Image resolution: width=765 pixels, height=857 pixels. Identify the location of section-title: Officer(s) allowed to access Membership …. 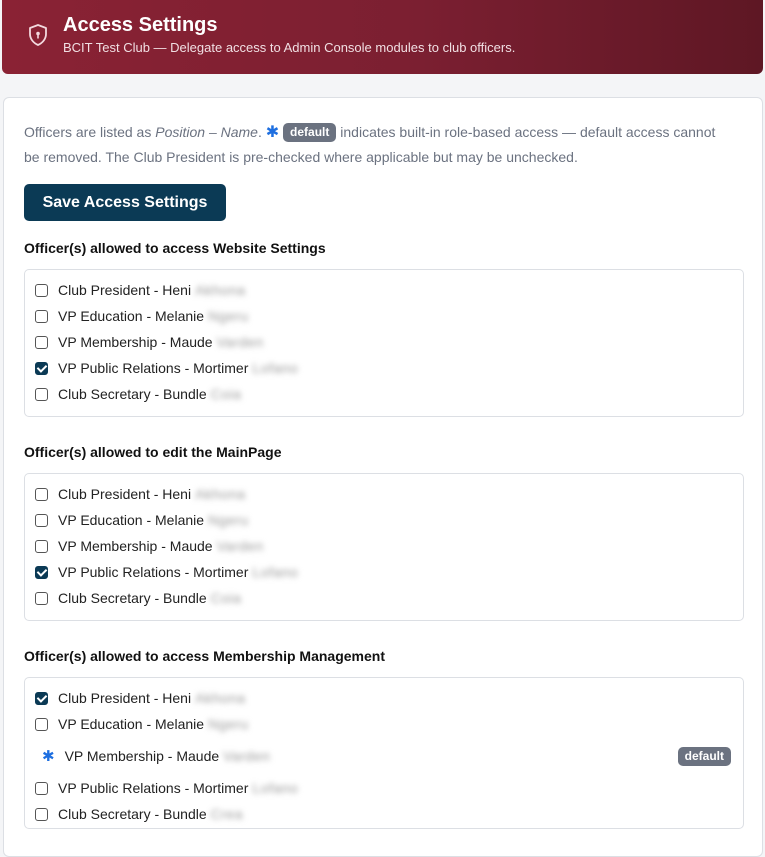
(204, 656).